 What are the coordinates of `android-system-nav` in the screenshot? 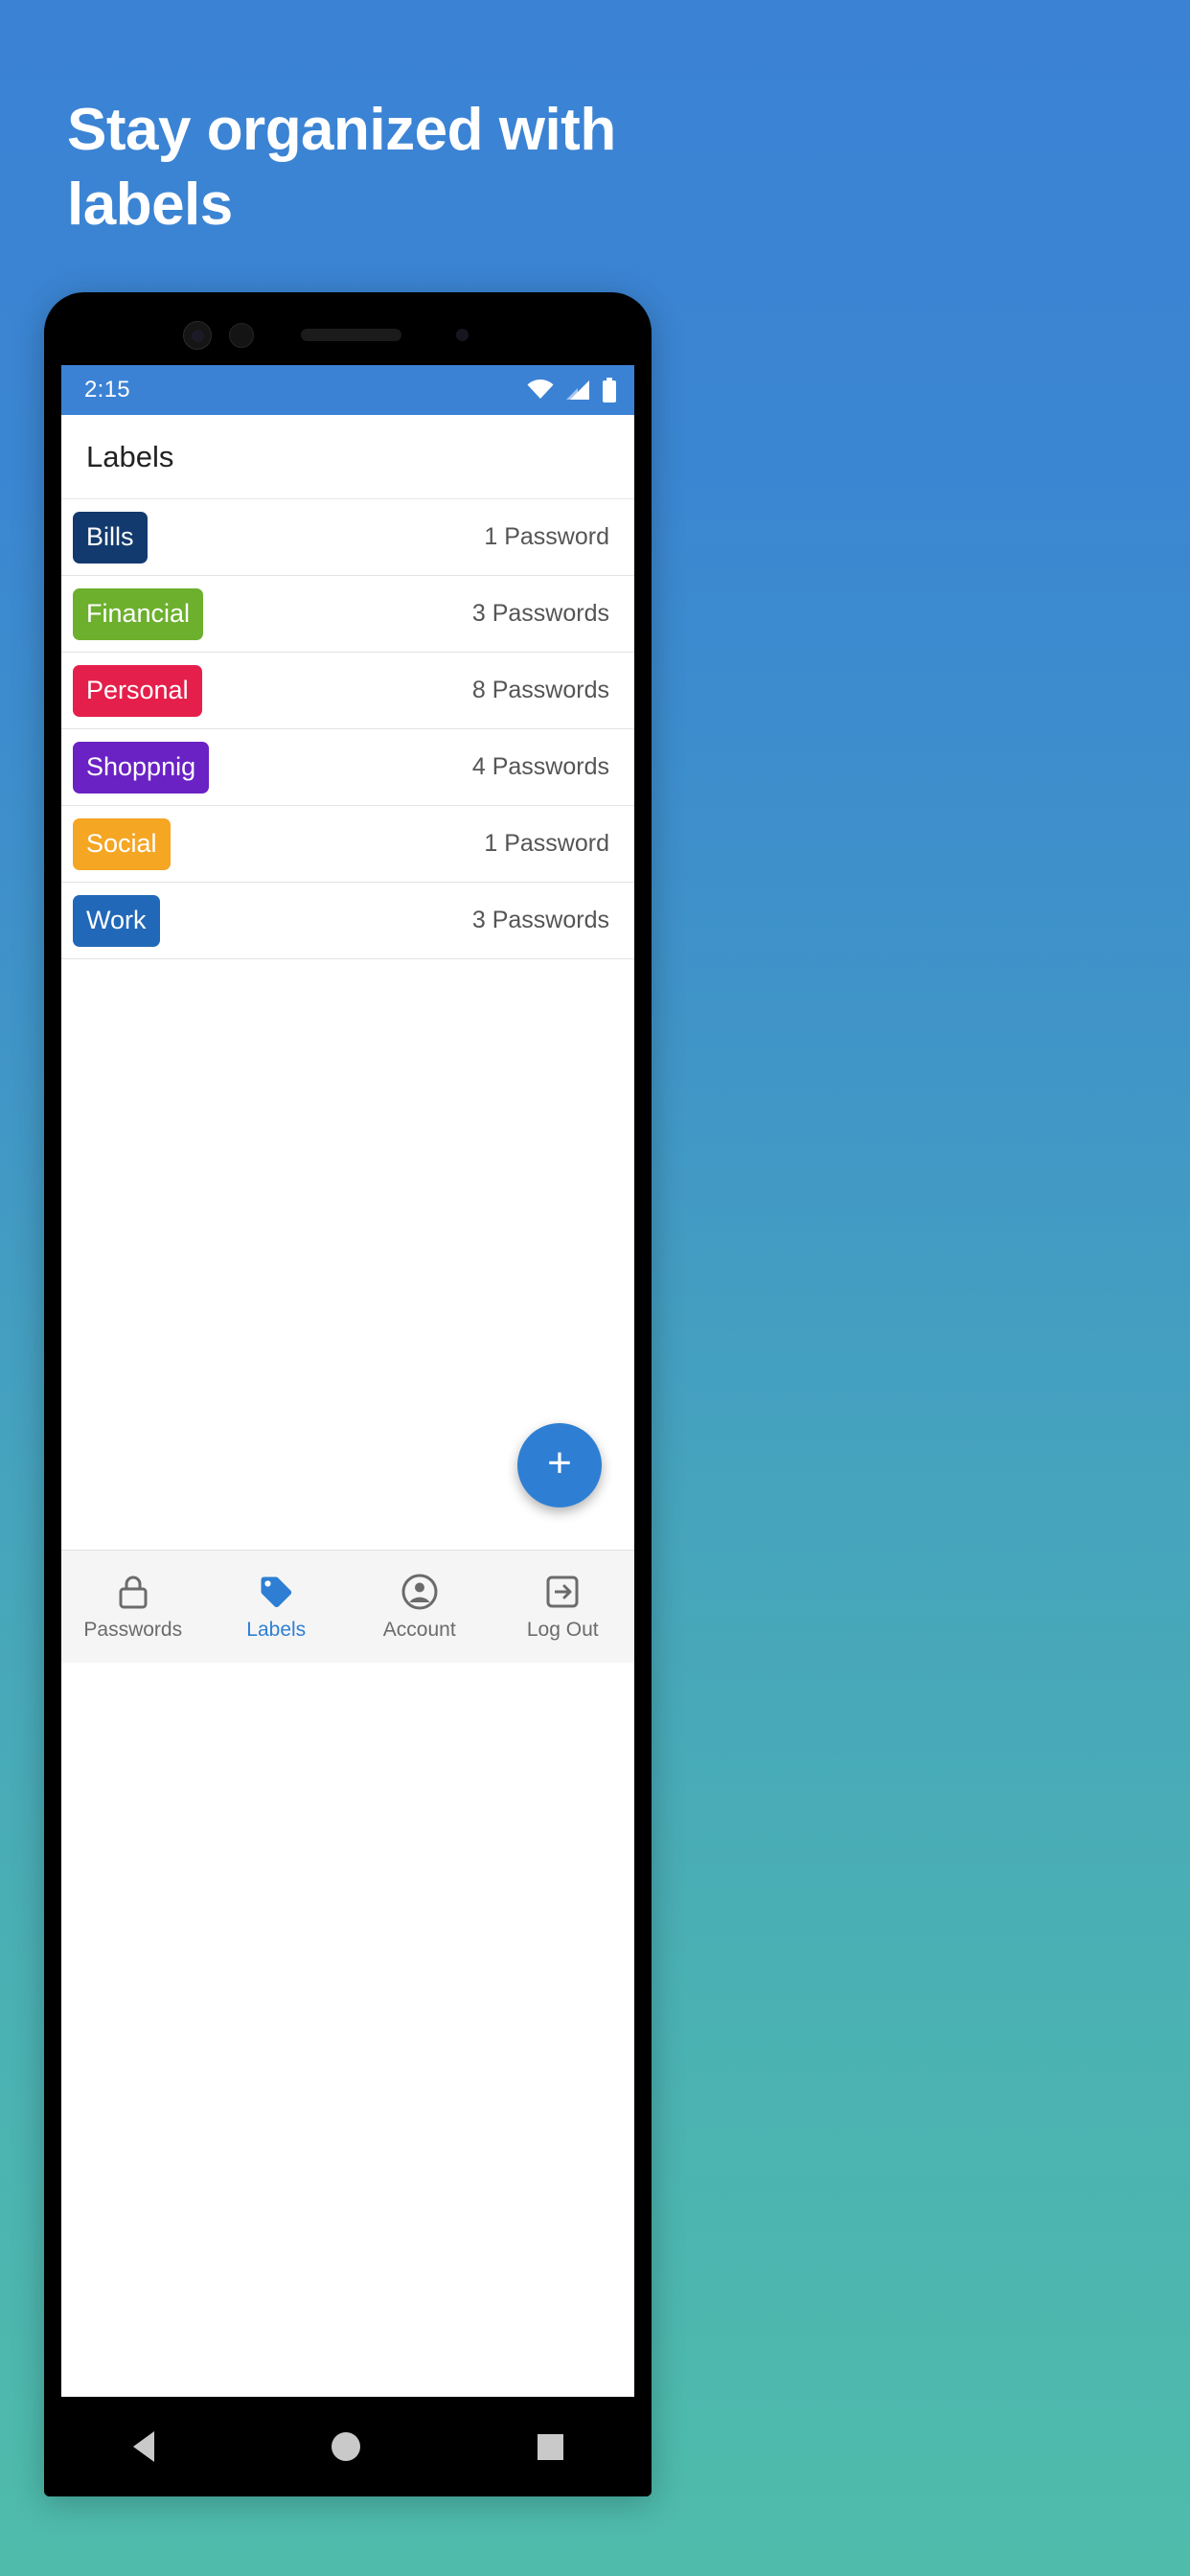 It's located at (348, 2446).